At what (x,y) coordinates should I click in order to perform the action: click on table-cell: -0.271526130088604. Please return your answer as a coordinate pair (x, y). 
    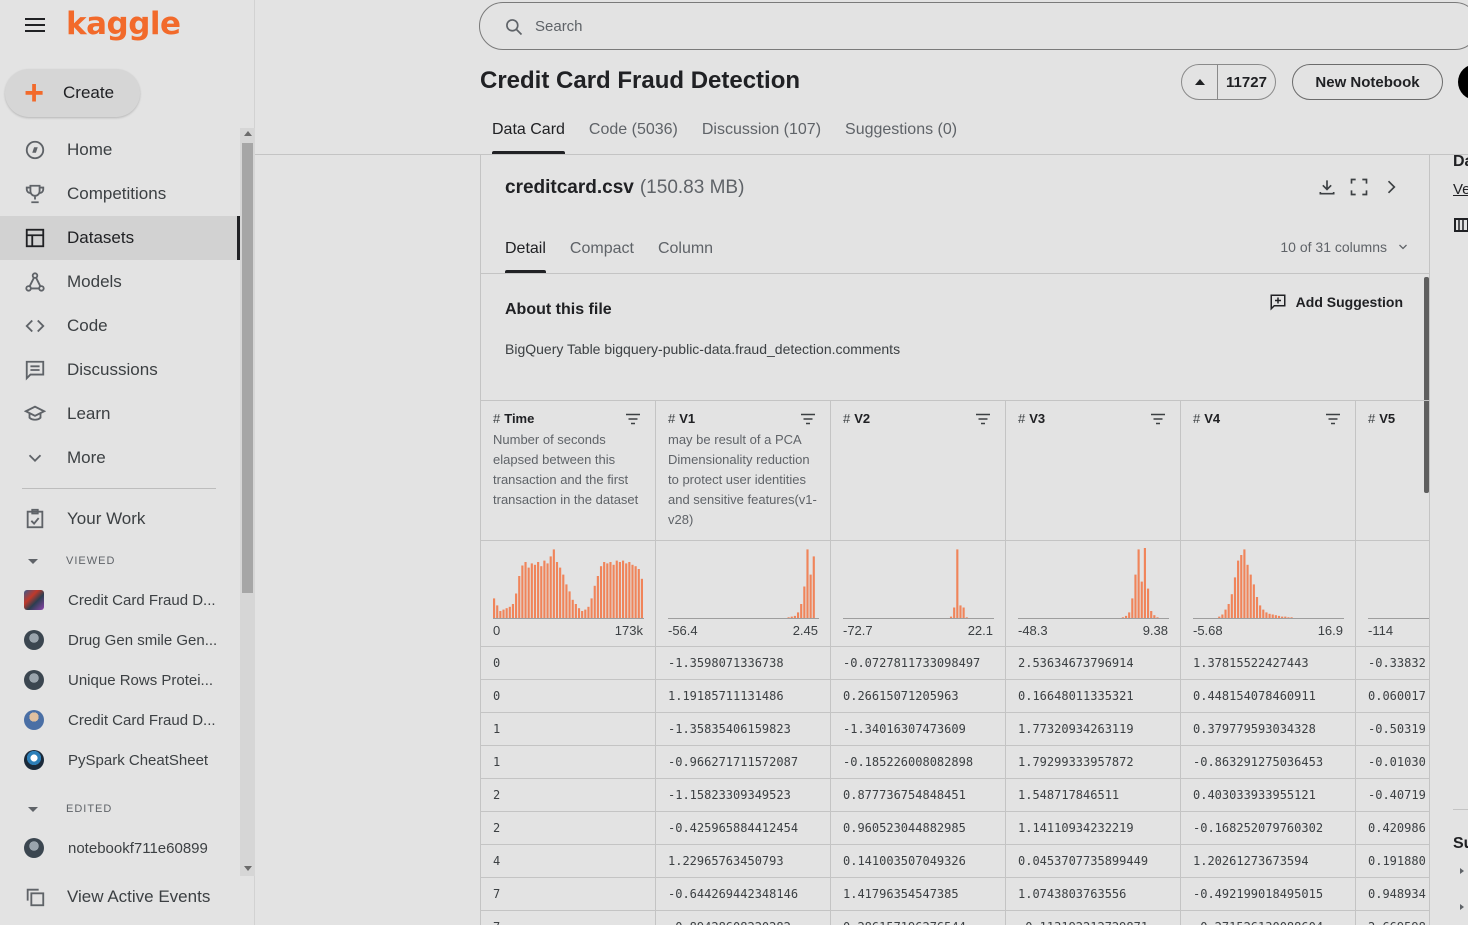
    Looking at the image, I should click on (1268, 918).